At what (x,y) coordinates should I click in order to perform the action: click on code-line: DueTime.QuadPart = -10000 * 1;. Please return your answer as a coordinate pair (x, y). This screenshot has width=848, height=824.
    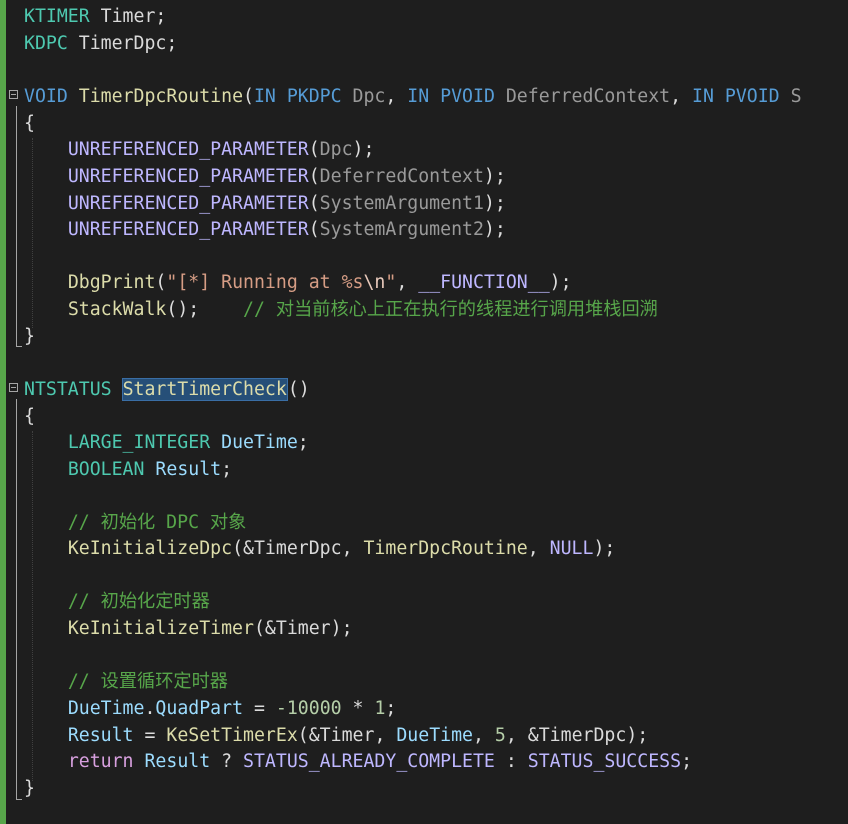
    Looking at the image, I should click on (198, 709).